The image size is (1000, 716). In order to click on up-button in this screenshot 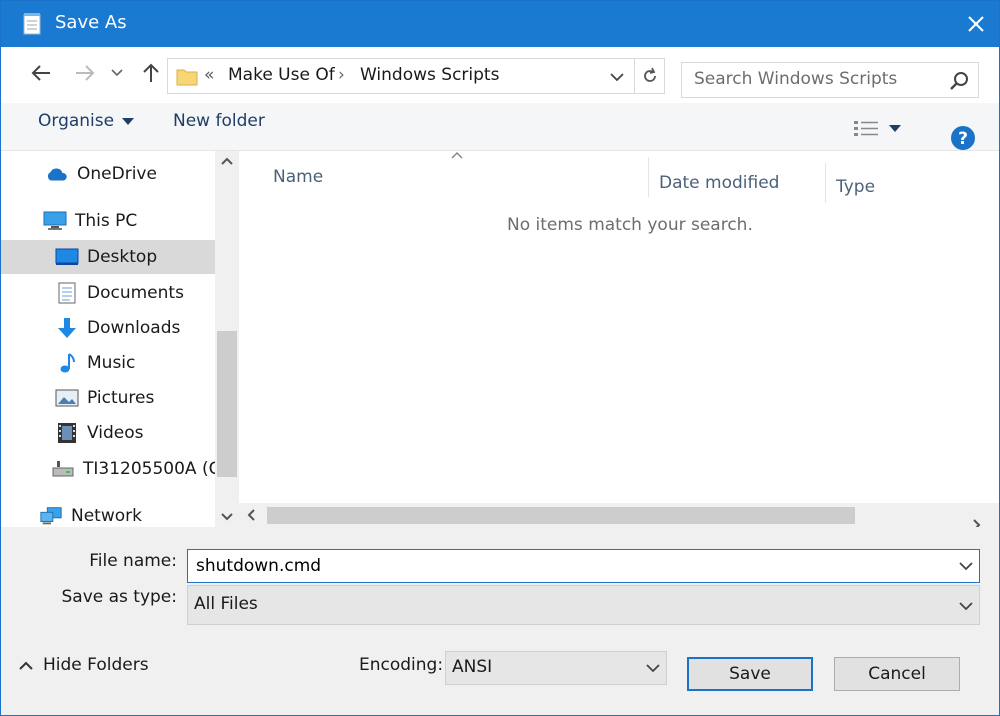, I will do `click(151, 73)`.